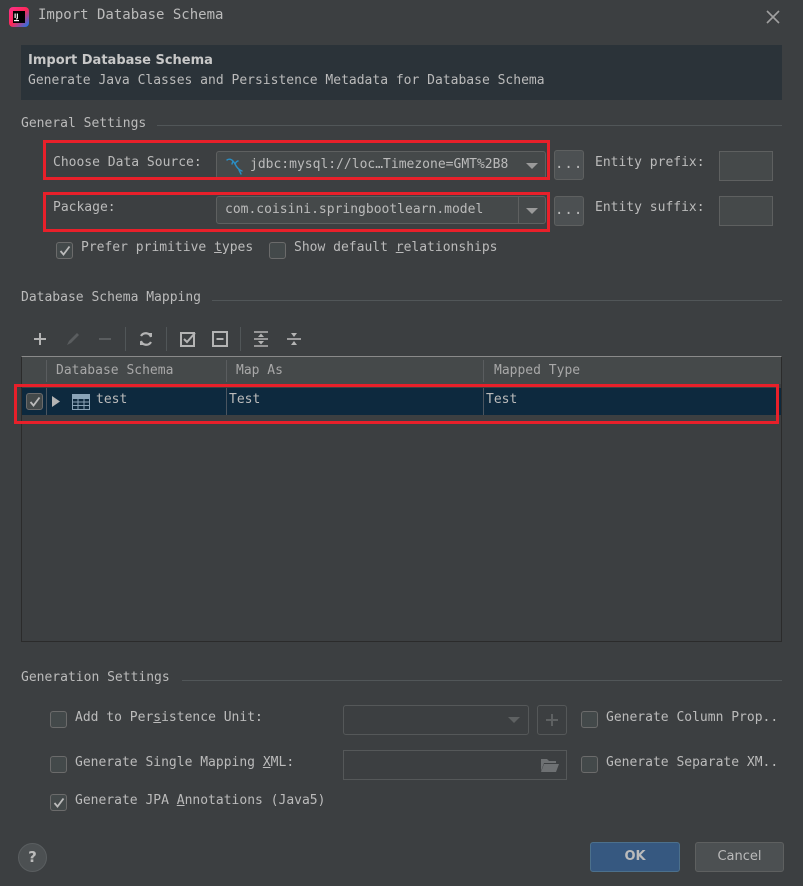 This screenshot has width=803, height=886. I want to click on package-combobox: com.coisini.springbootlearn.model, so click(381, 210).